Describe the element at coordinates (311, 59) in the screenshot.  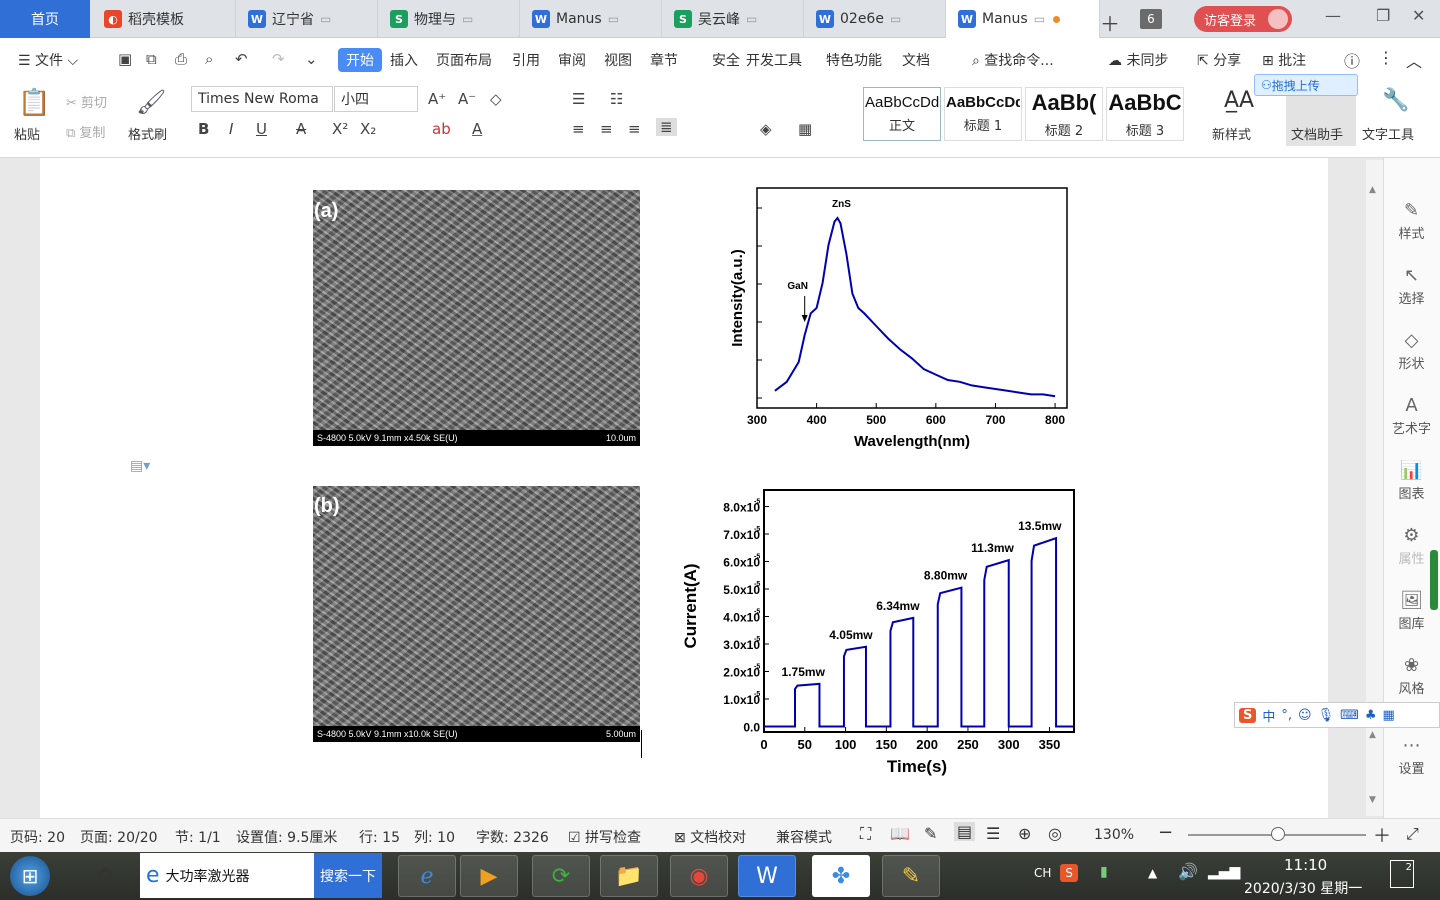
I see `more-dropdown-icon: ⌄` at that location.